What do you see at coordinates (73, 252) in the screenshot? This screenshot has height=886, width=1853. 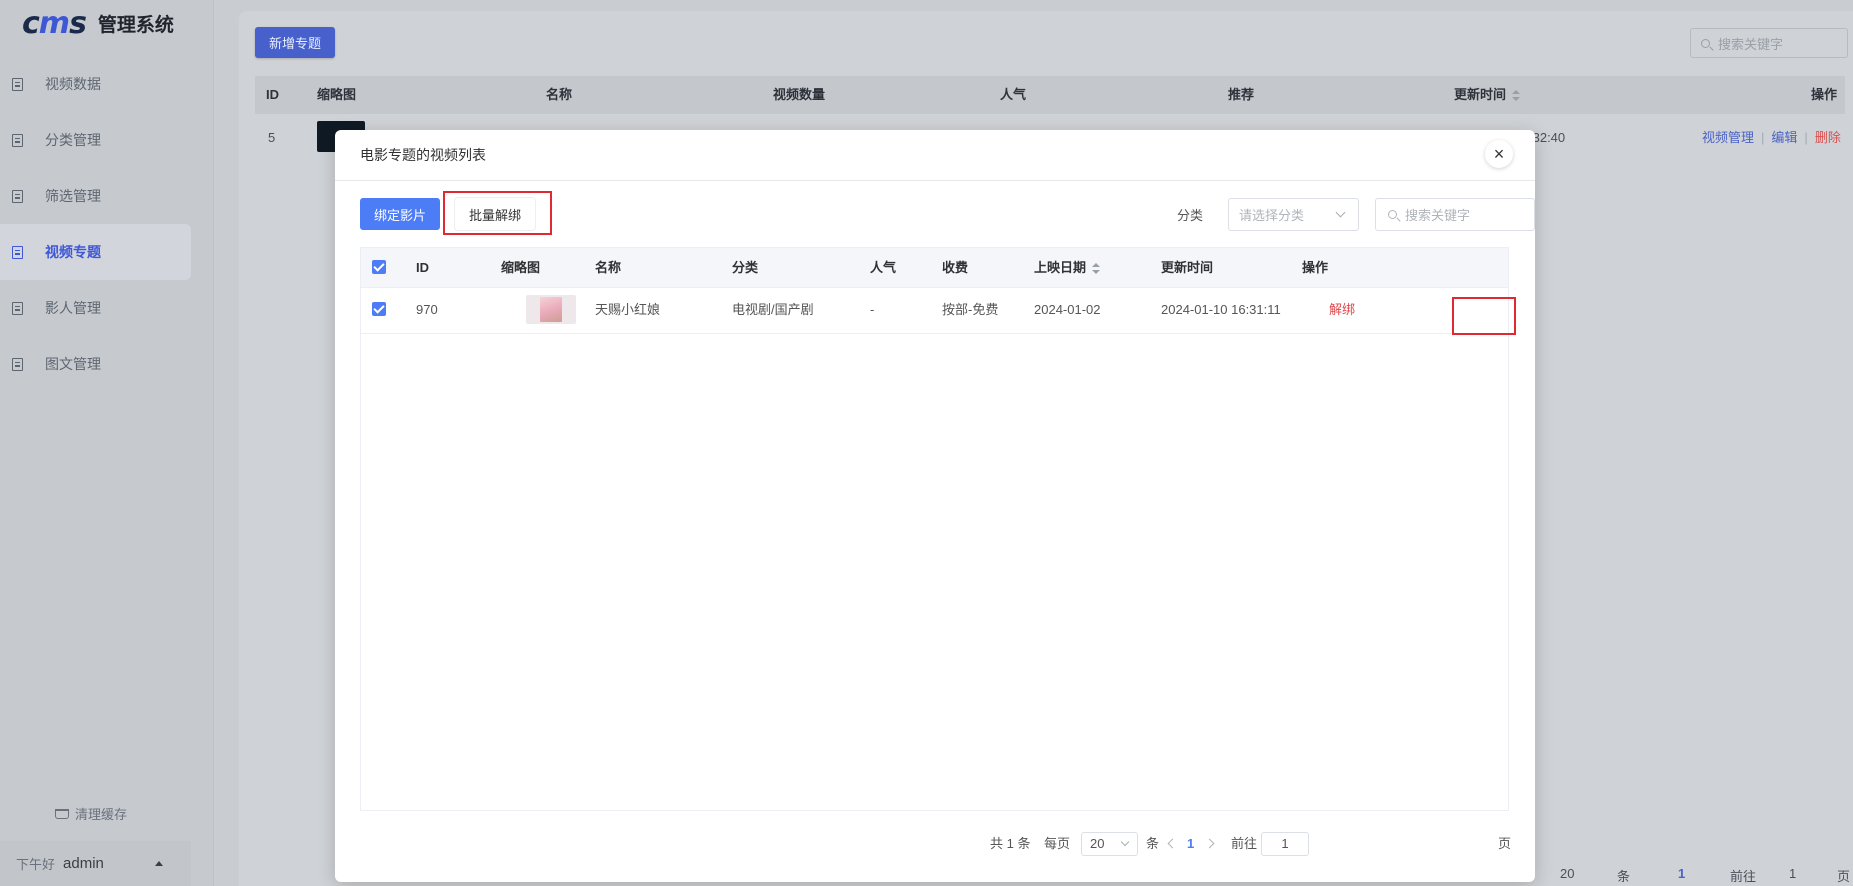 I see `sidebar-item-label: 视频专题` at bounding box center [73, 252].